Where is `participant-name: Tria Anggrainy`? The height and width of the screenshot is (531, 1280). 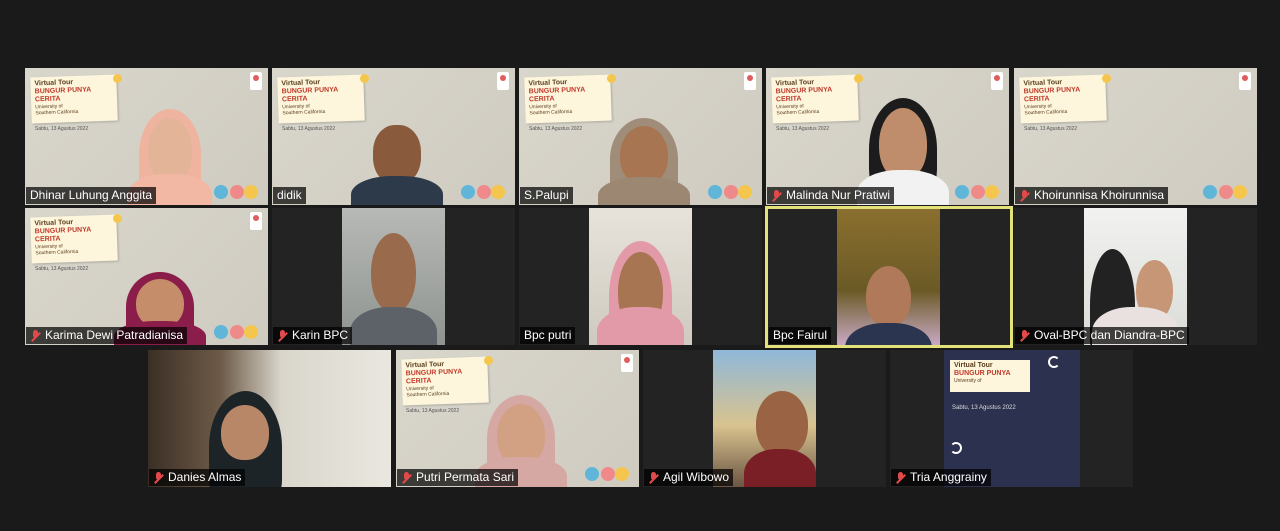 participant-name: Tria Anggrainy is located at coordinates (941, 477).